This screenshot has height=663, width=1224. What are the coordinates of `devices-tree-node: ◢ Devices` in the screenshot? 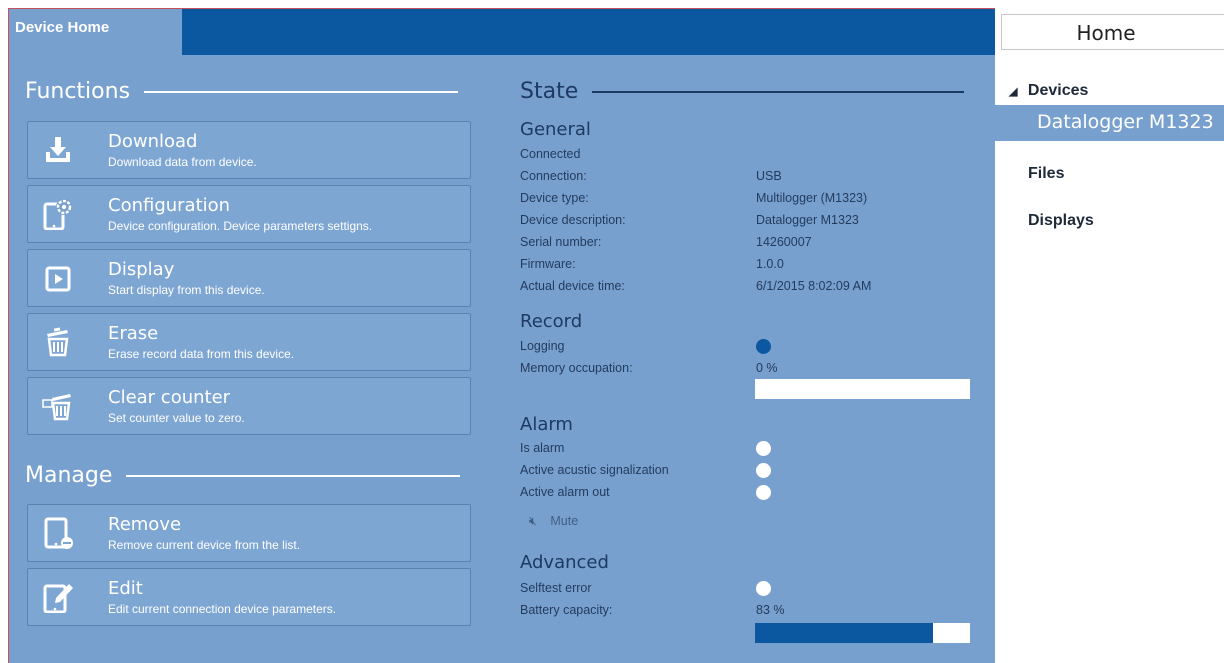 It's located at (1048, 91).